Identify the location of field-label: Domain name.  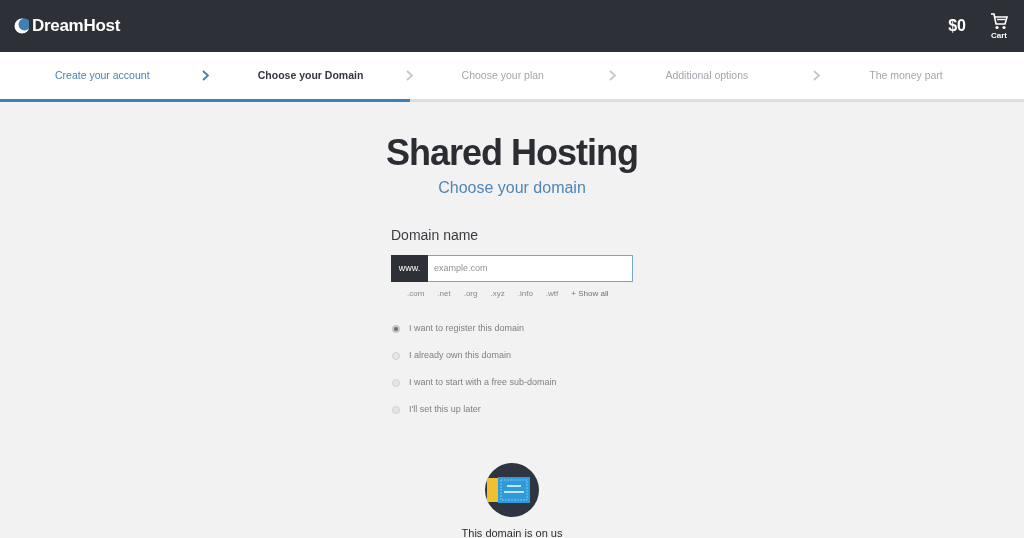
(435, 235).